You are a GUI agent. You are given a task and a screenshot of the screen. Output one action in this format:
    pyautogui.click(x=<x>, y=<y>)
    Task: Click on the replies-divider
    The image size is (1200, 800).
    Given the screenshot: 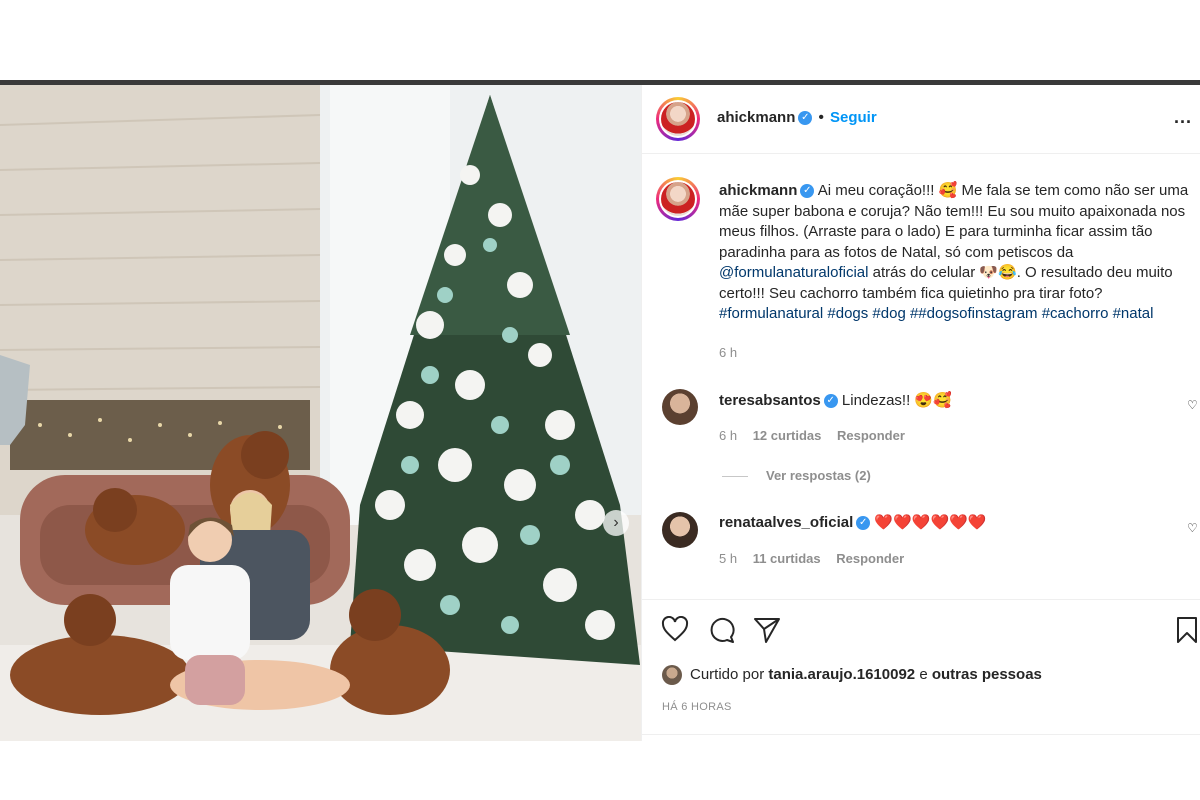 What is the action you would take?
    pyautogui.click(x=735, y=477)
    